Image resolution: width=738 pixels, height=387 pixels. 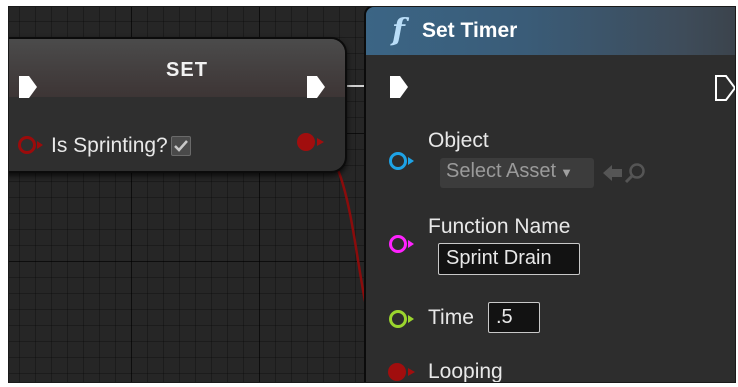 What do you see at coordinates (613, 173) in the screenshot?
I see `arrow-left-icon` at bounding box center [613, 173].